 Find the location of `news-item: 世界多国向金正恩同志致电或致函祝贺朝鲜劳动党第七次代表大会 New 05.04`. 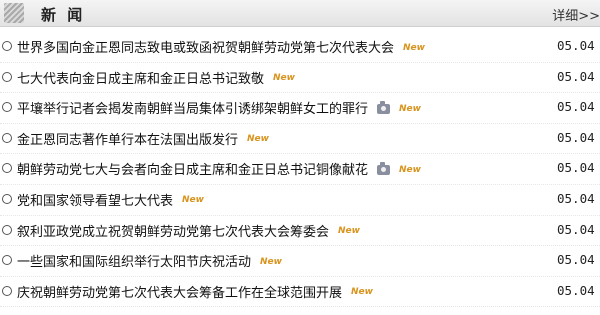

news-item: 世界多国向金正恩同志致电或致函祝贺朝鲜劳动党第七次代表大会 New 05.04 is located at coordinates (300, 47).